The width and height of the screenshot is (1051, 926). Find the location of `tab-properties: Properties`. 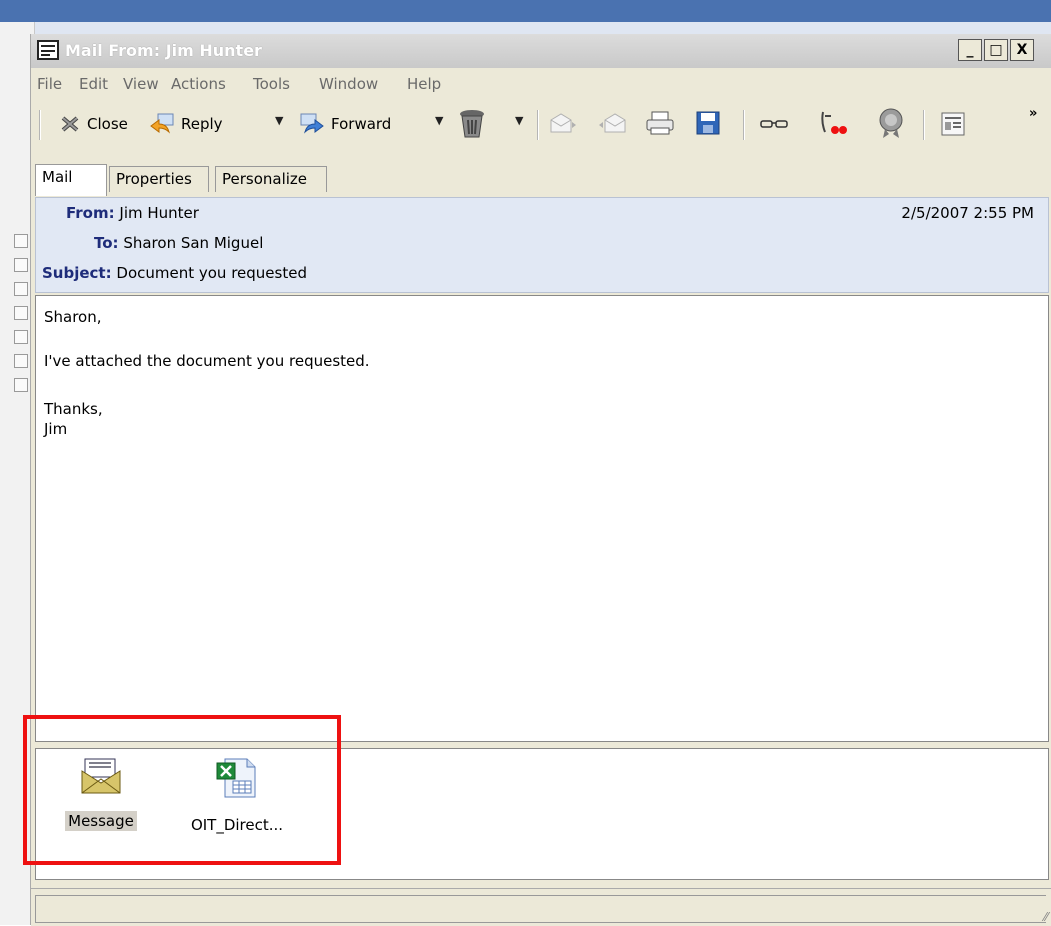

tab-properties: Properties is located at coordinates (159, 179).